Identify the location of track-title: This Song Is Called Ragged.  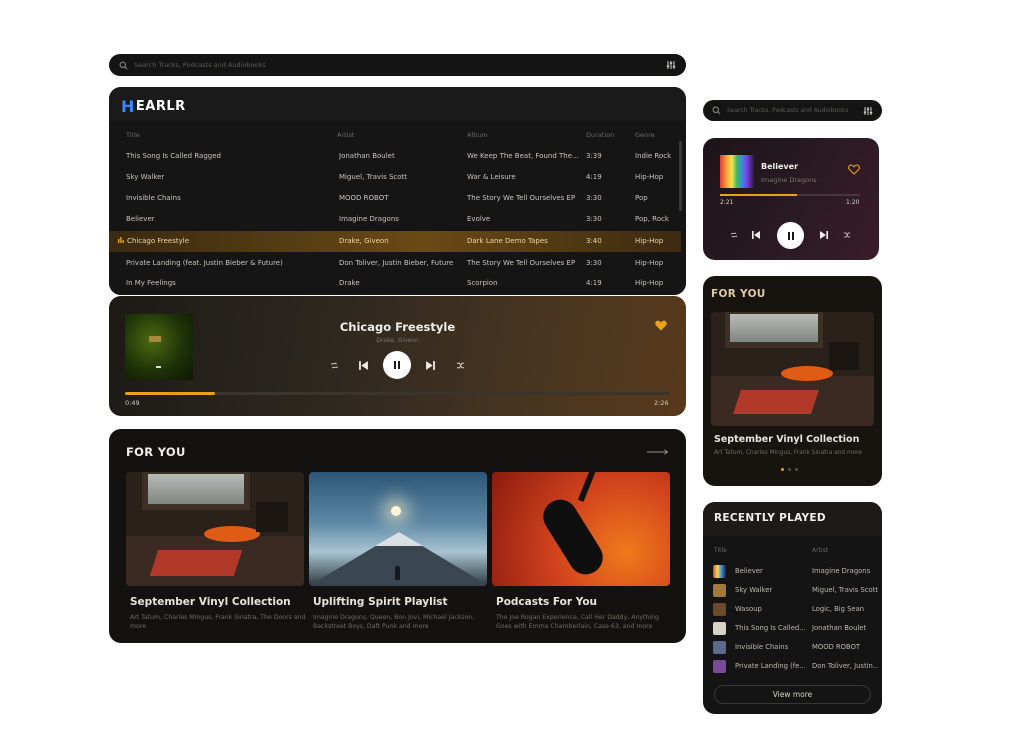
(173, 156).